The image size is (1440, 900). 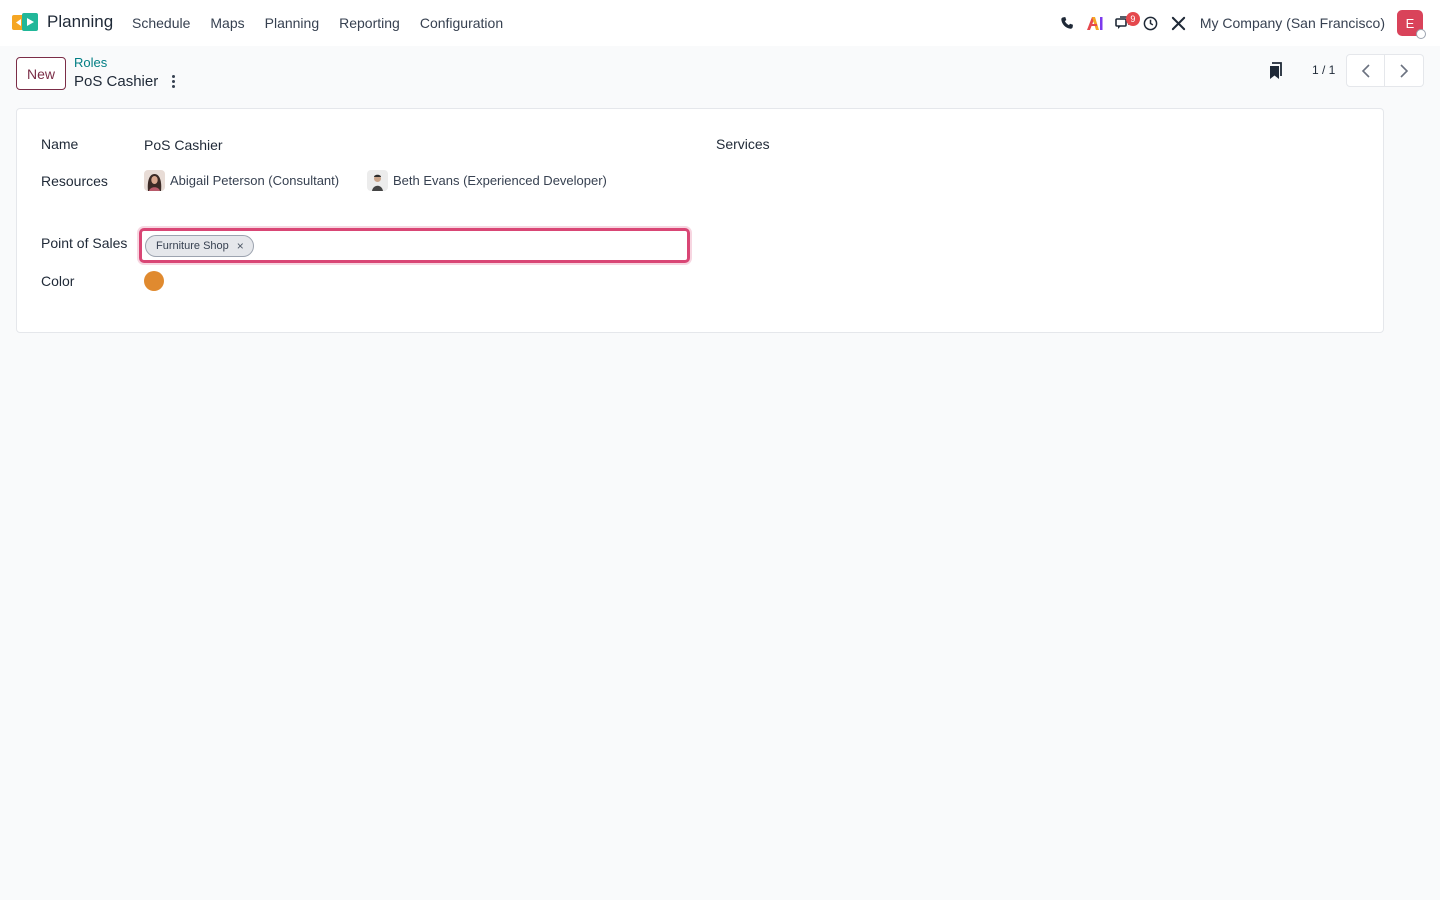 I want to click on bookmark-icon, so click(x=1275, y=71).